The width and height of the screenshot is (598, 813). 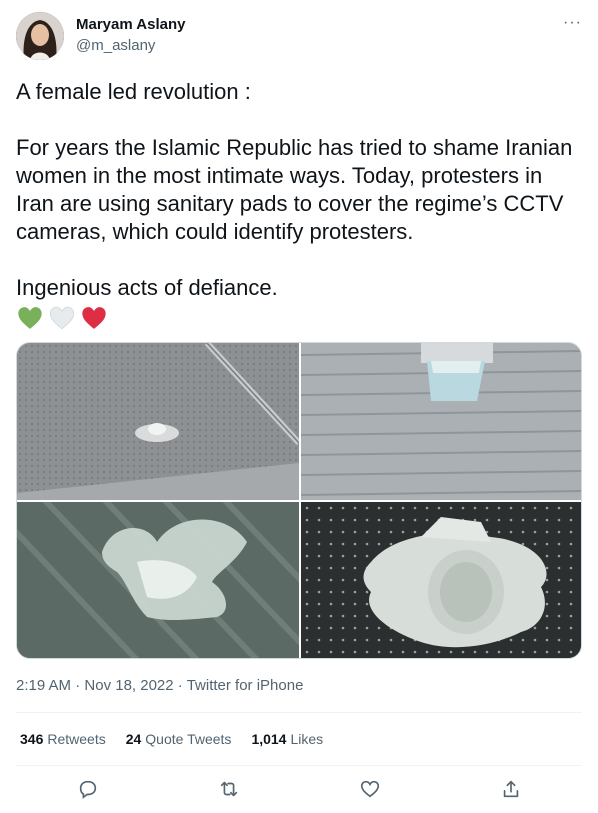 I want to click on like-icon, so click(x=370, y=789).